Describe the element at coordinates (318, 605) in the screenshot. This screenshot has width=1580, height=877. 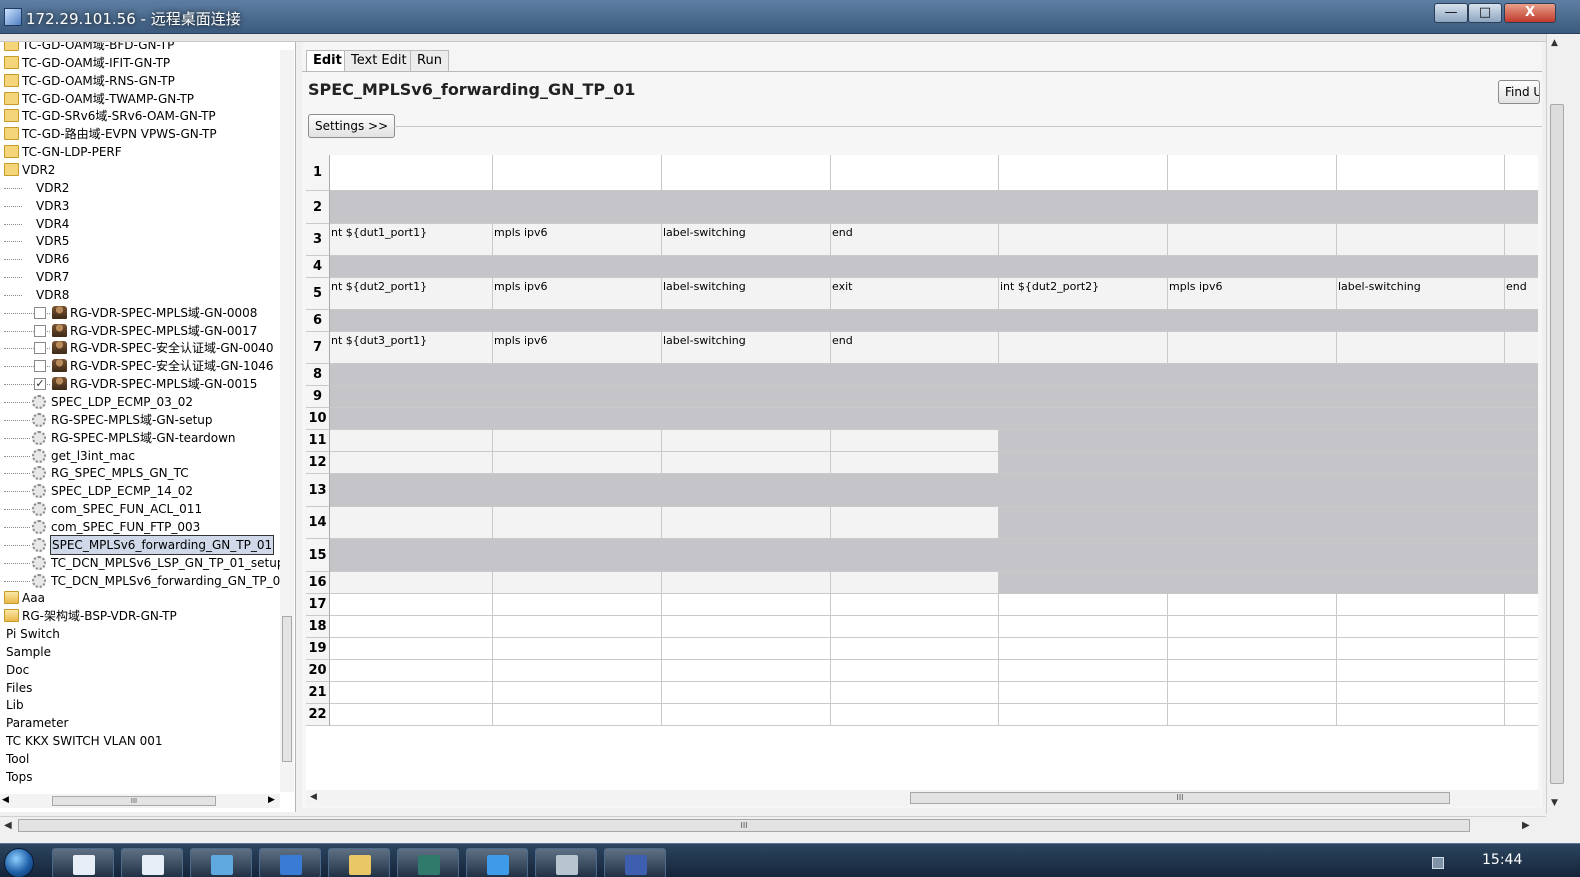
I see `row-number: 17` at that location.